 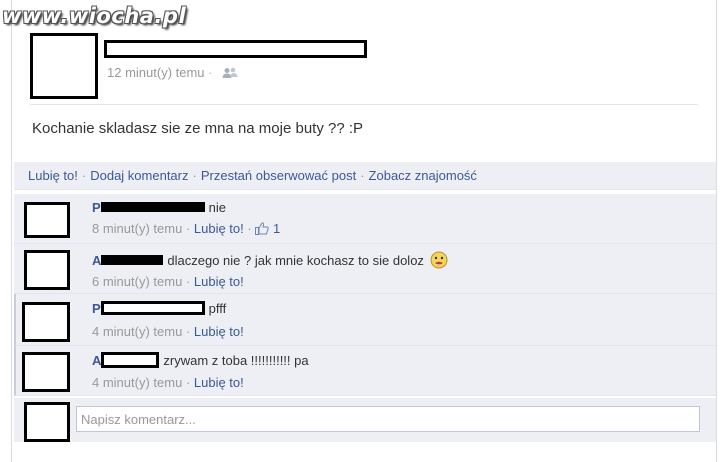 What do you see at coordinates (365, 219) in the screenshot?
I see `comment-item: Pnie 8 minut(y) temu · Lubię to! · 1` at bounding box center [365, 219].